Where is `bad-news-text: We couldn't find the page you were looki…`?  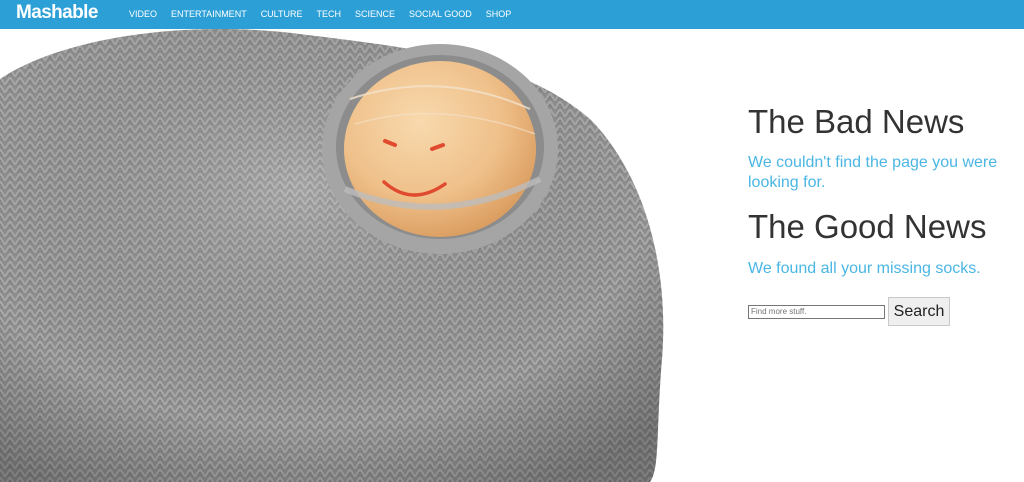 bad-news-text: We couldn't find the page you were looki… is located at coordinates (873, 172).